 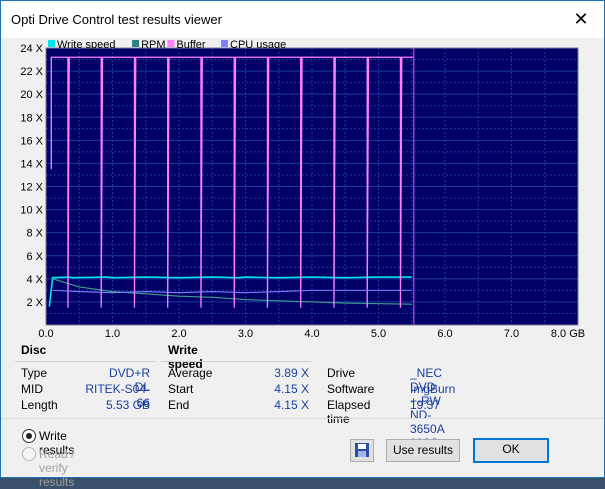 I want to click on window-title: Opti Drive Control test results viewer, so click(x=116, y=19).